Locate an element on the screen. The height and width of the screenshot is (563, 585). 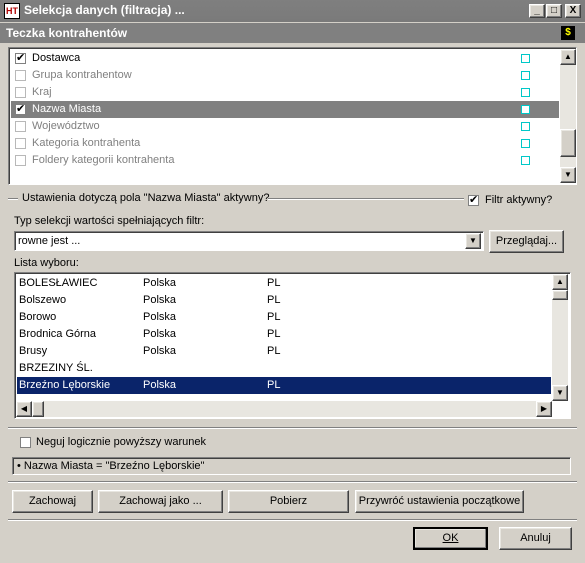
negate-checkbox is located at coordinates (25, 442).